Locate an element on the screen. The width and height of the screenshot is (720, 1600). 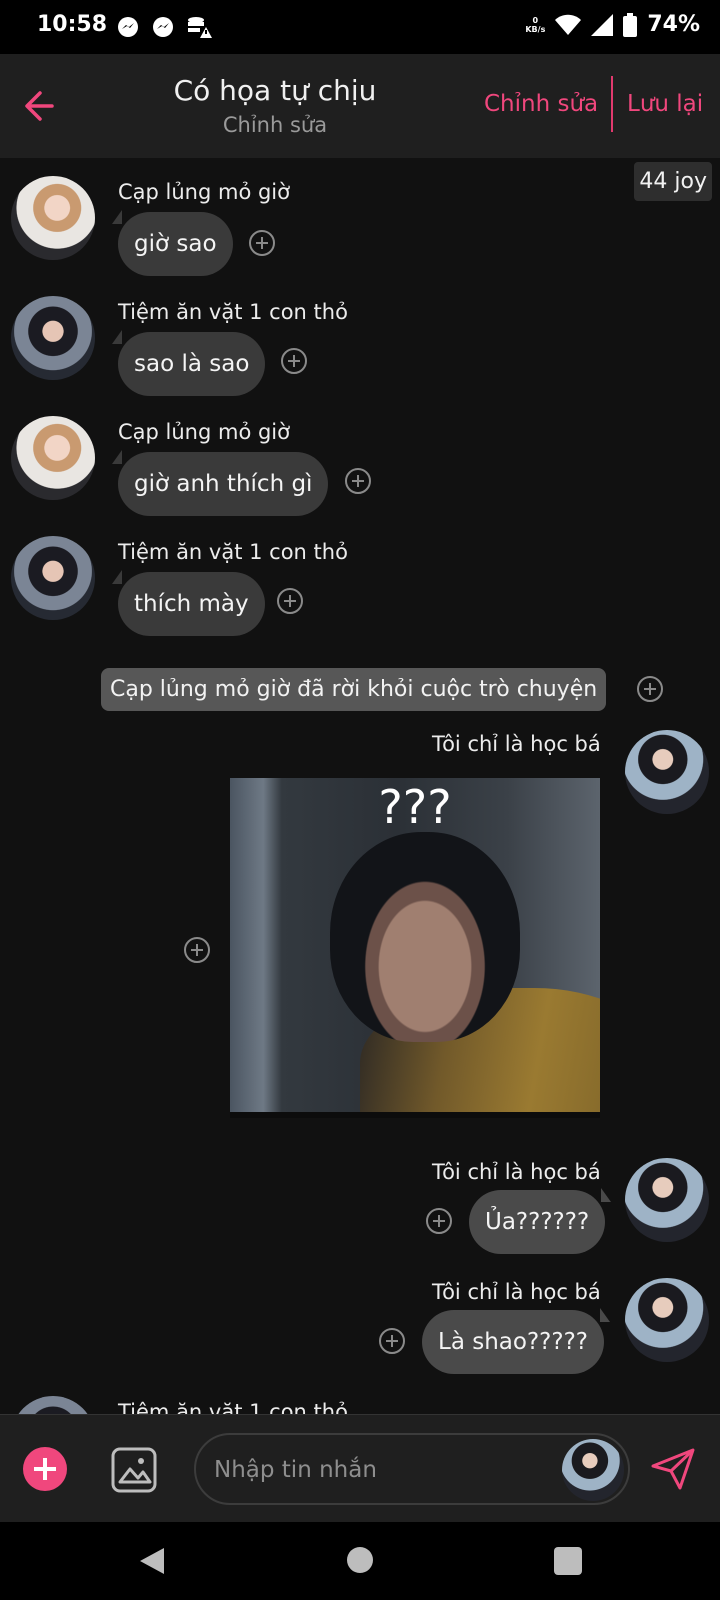
back-button is located at coordinates (42, 106).